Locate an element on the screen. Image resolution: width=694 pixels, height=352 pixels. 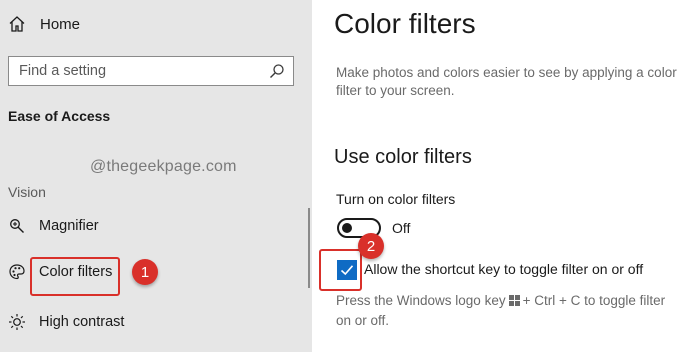
color-palette-icon is located at coordinates (17, 272).